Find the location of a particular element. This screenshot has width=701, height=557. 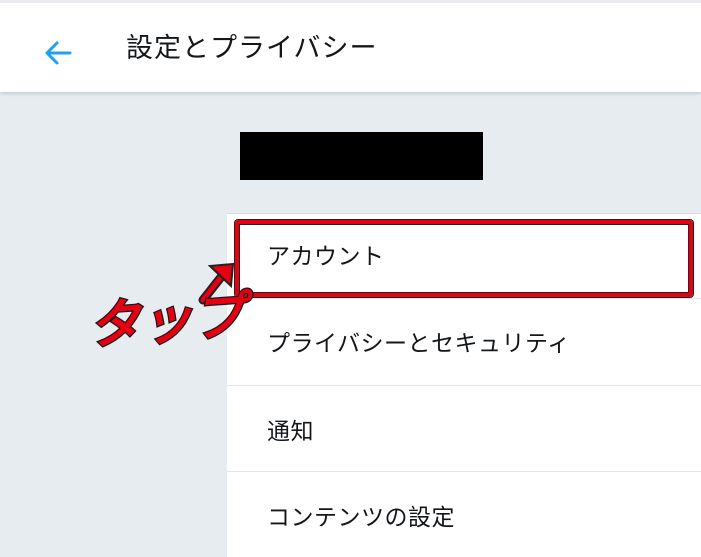

menu-item-label: コンテンツの設定 is located at coordinates (361, 518).